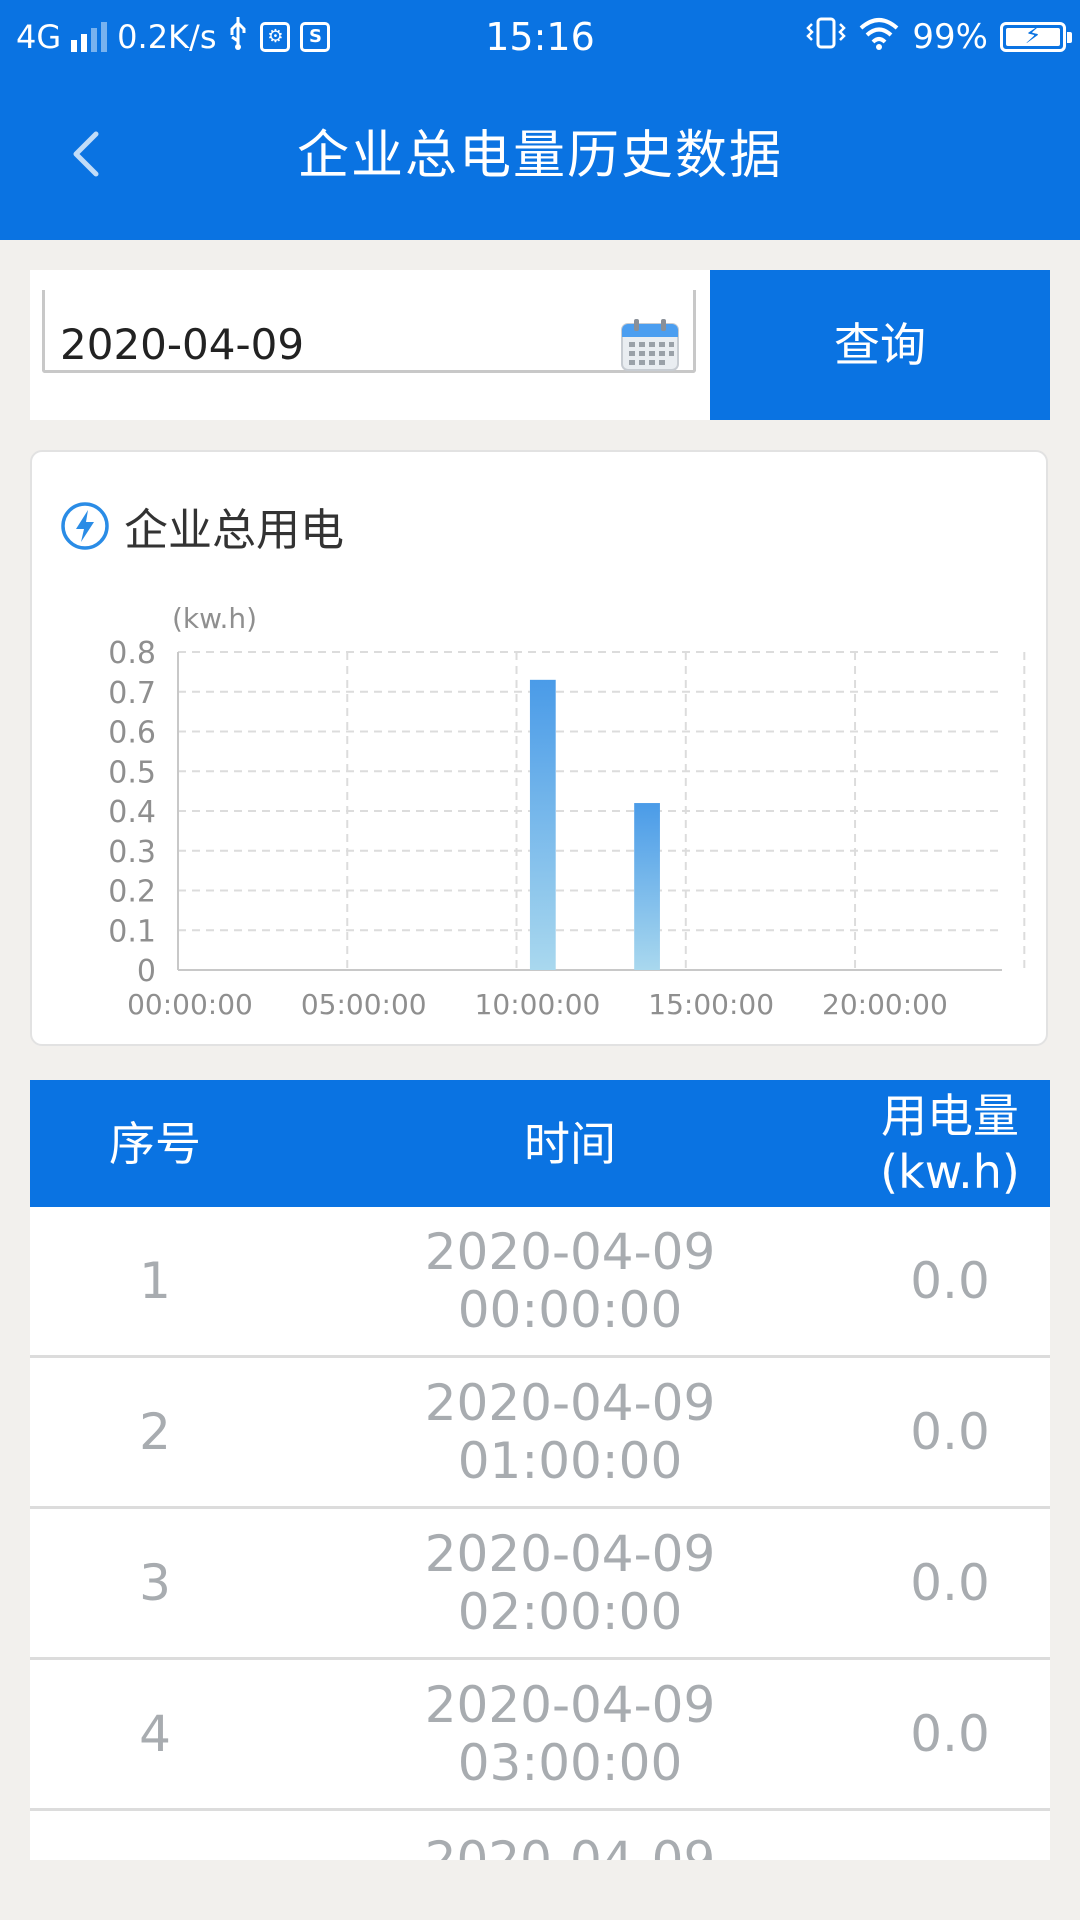  What do you see at coordinates (132, 772) in the screenshot?
I see `y-tick-label: 0.5` at bounding box center [132, 772].